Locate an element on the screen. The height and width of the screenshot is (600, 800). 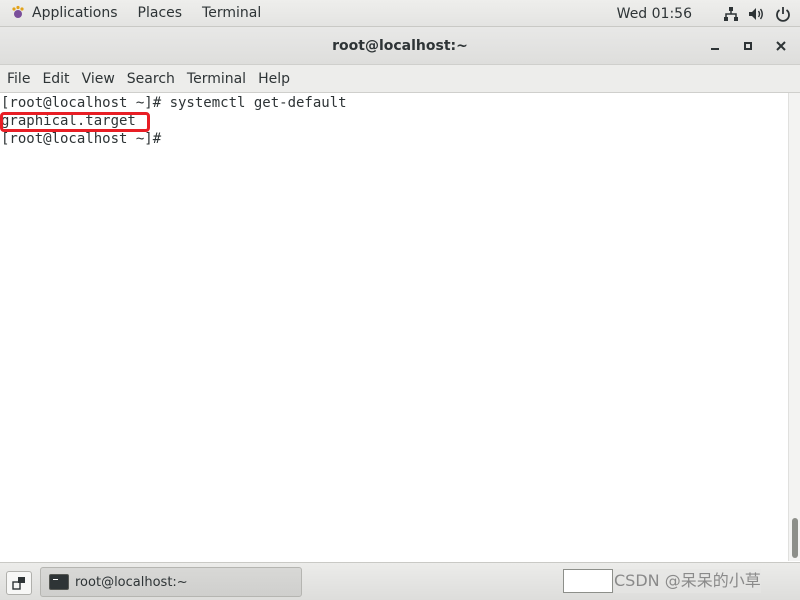
show-desktop-button is located at coordinates (19, 583).